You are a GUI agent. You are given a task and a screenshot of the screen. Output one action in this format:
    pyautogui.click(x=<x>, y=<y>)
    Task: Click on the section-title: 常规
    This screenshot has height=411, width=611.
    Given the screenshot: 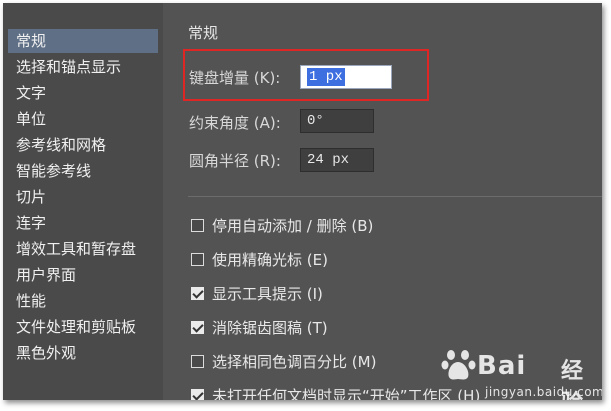 What is the action you would take?
    pyautogui.click(x=203, y=33)
    